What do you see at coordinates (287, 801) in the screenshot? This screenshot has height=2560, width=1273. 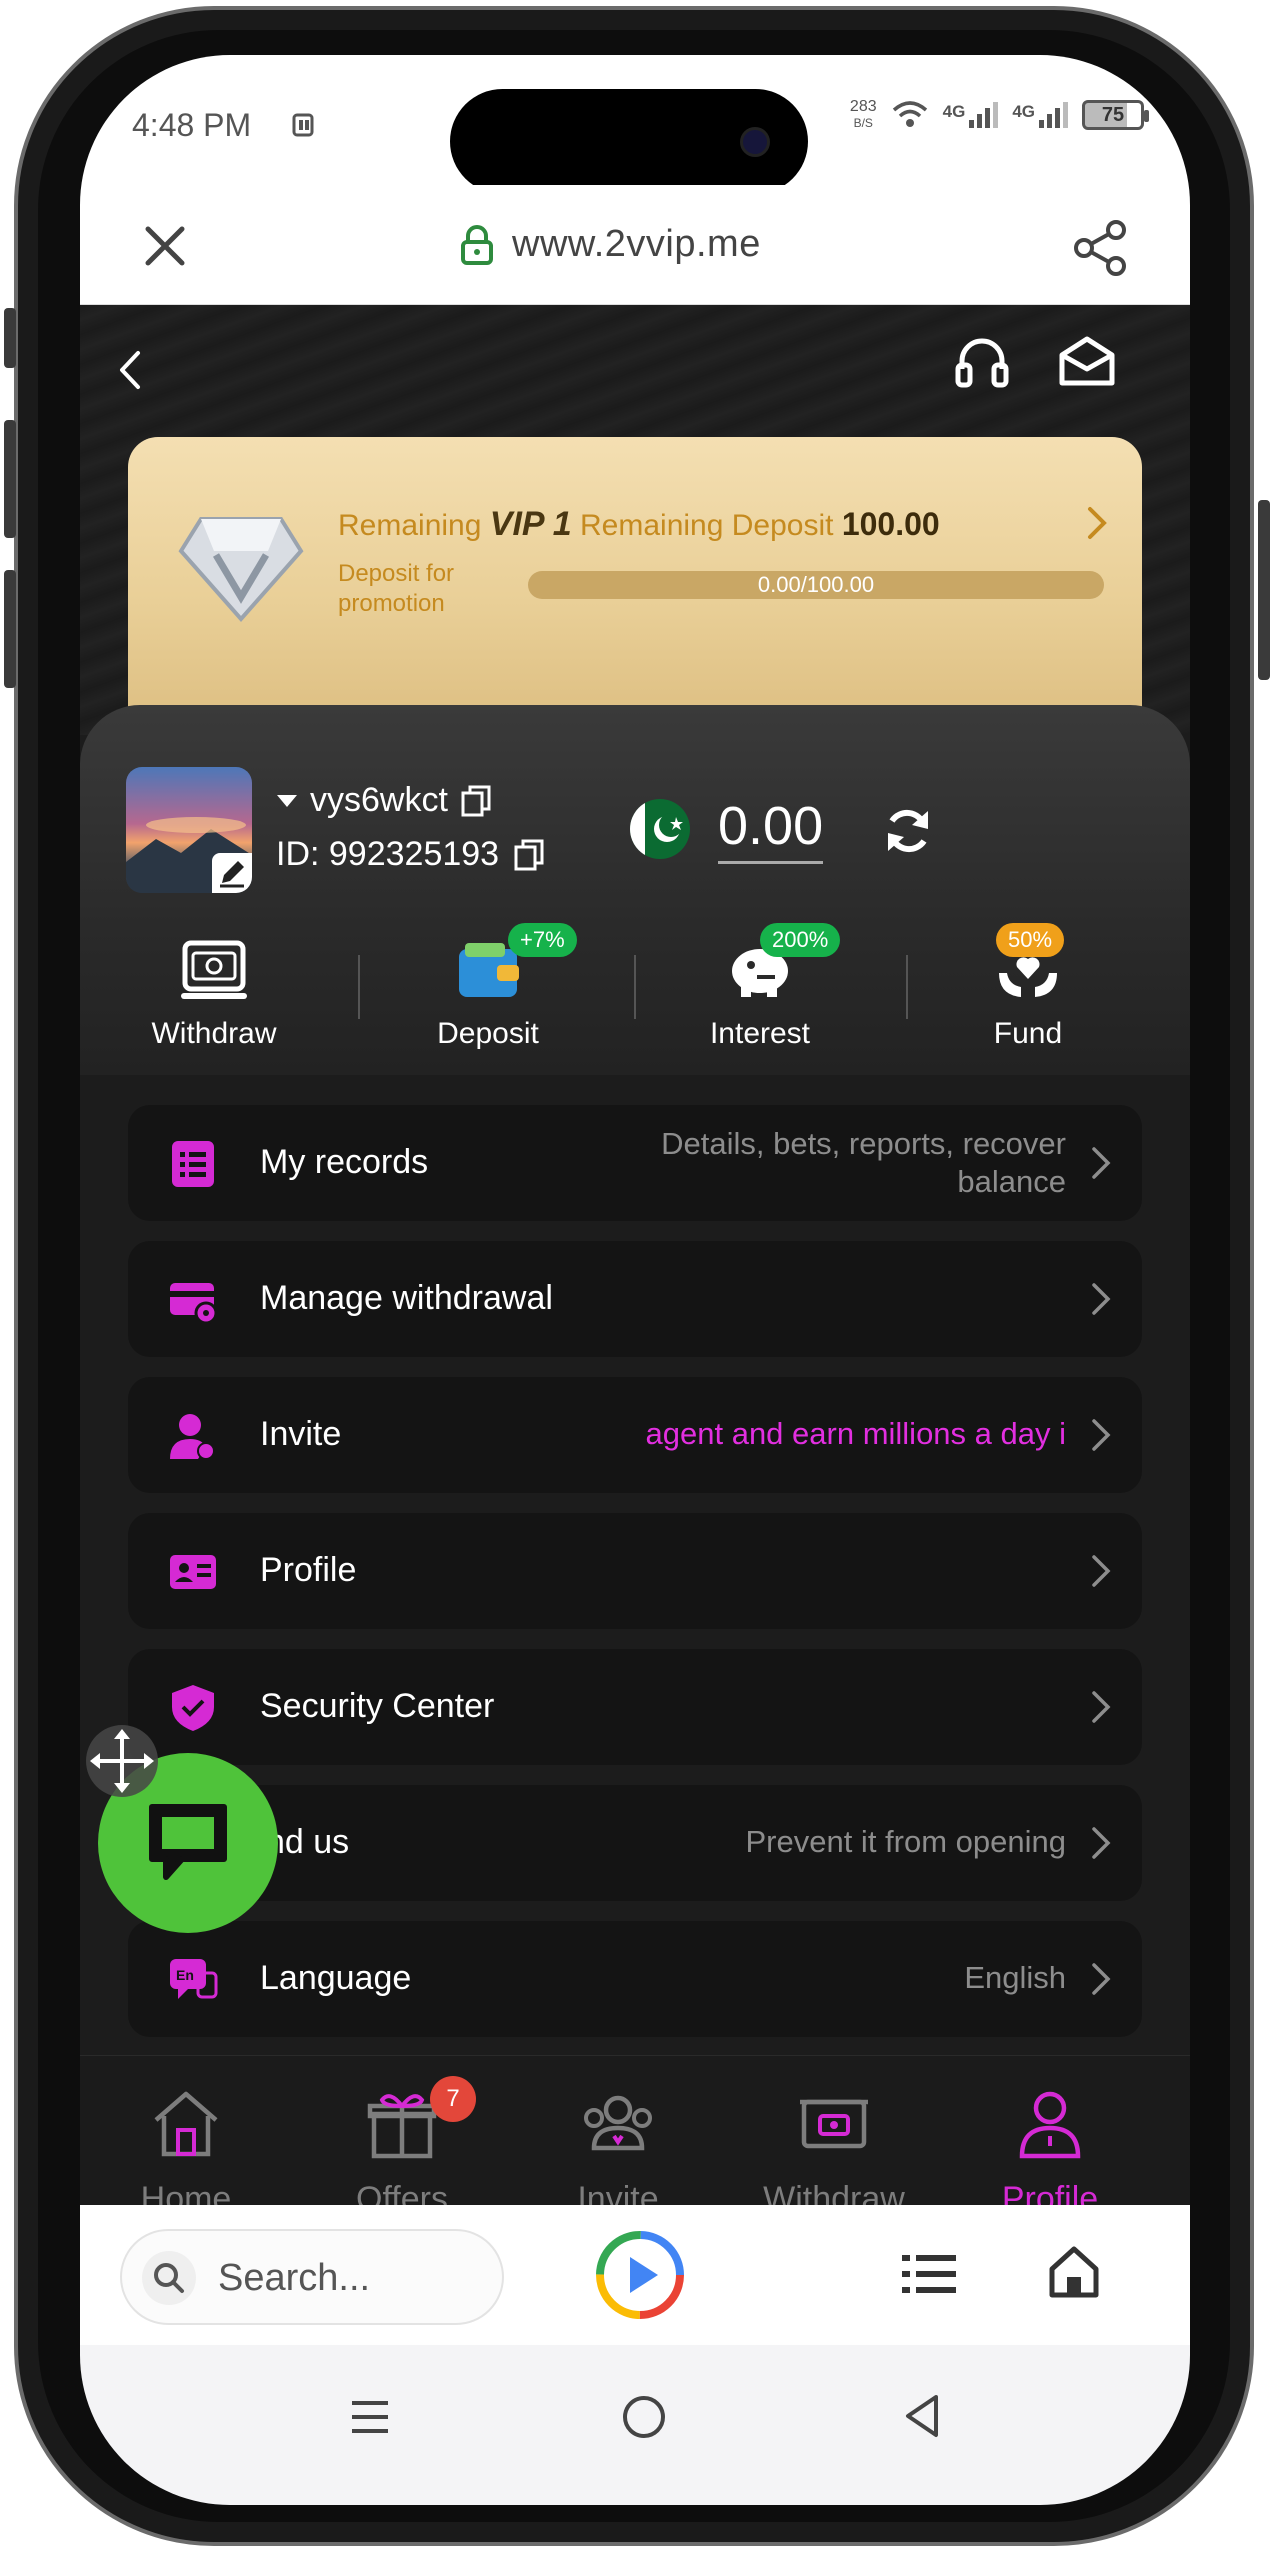 I see `caret-down-icon` at bounding box center [287, 801].